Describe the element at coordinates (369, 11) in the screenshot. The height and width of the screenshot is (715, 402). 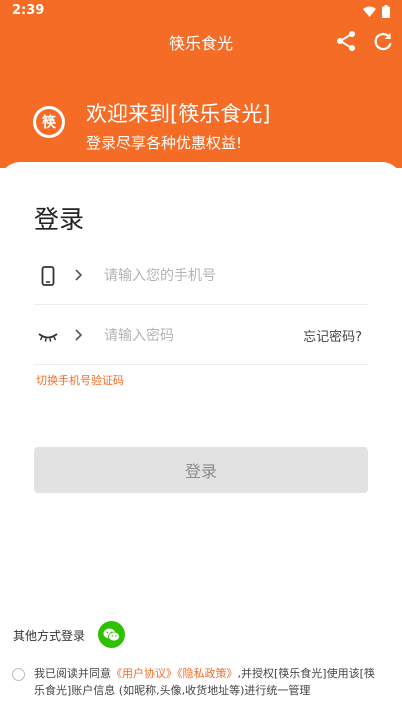
I see `wifi-icon` at that location.